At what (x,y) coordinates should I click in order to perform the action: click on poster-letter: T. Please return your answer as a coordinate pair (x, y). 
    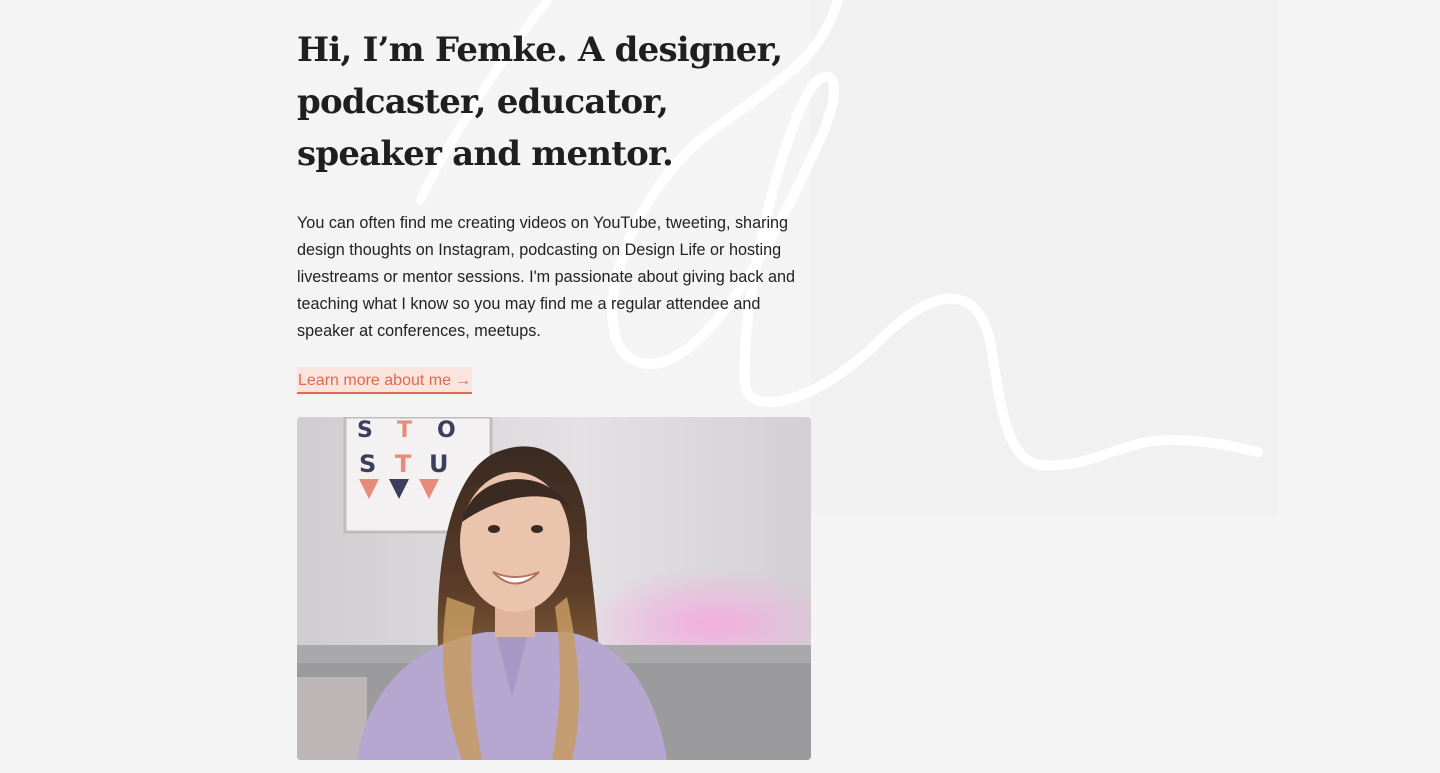
    Looking at the image, I should click on (403, 464).